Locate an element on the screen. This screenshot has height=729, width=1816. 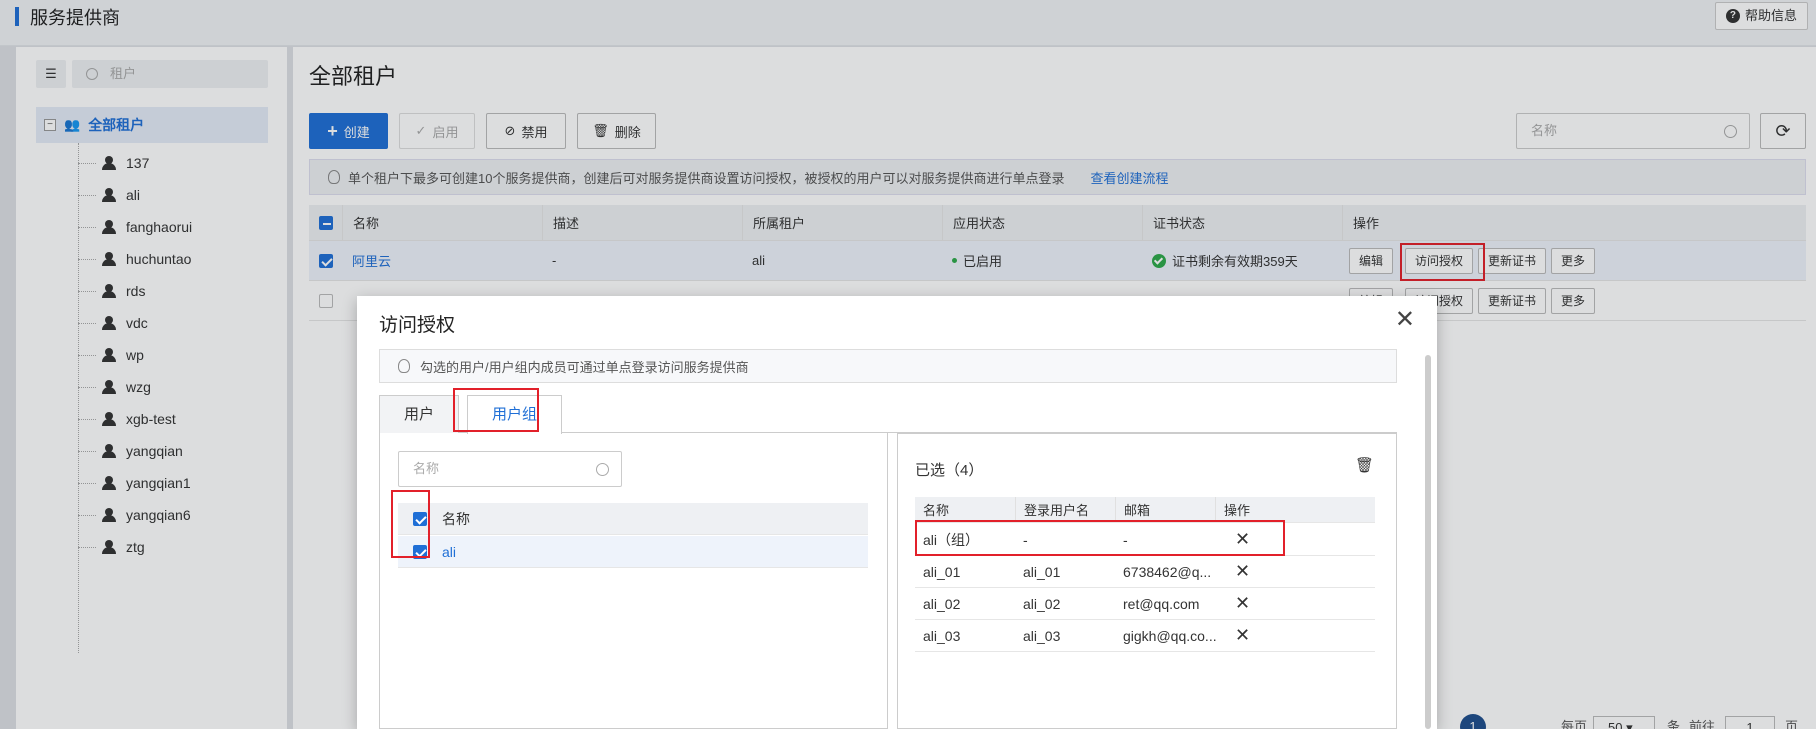
dialog-title: 访问授权 is located at coordinates (417, 325).